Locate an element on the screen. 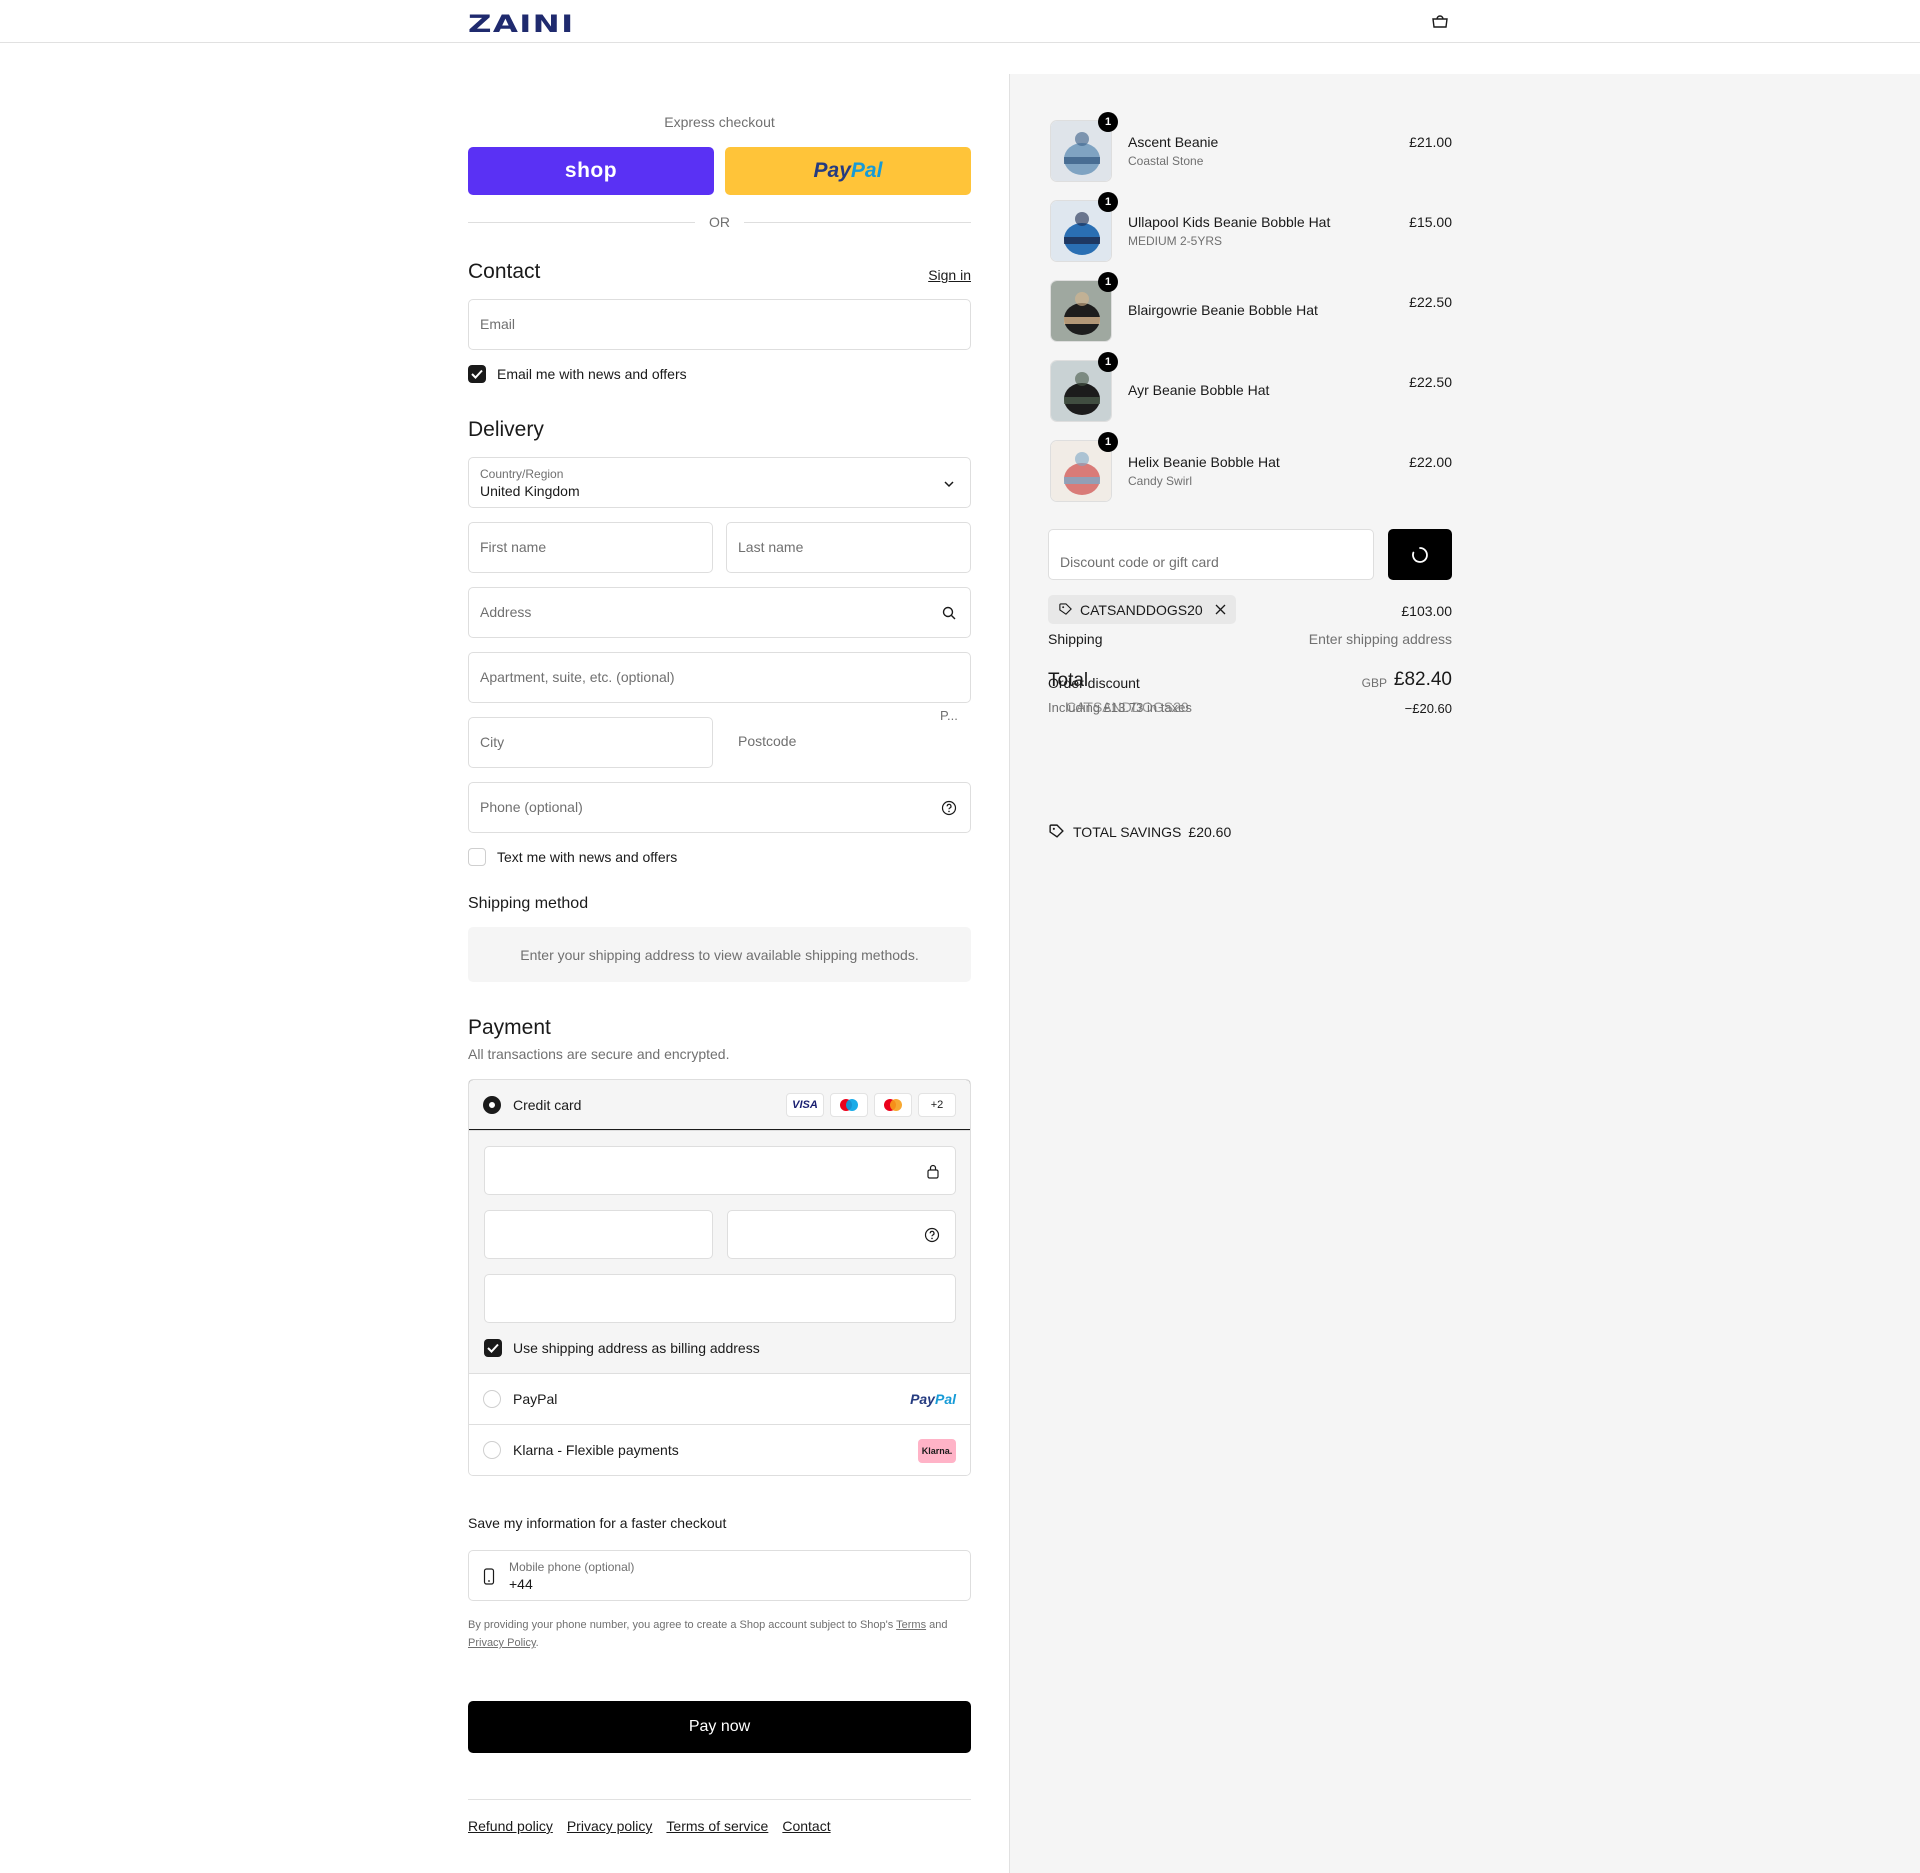 This screenshot has height=1873, width=1920. product-variant: Coastal Stone is located at coordinates (1166, 161).